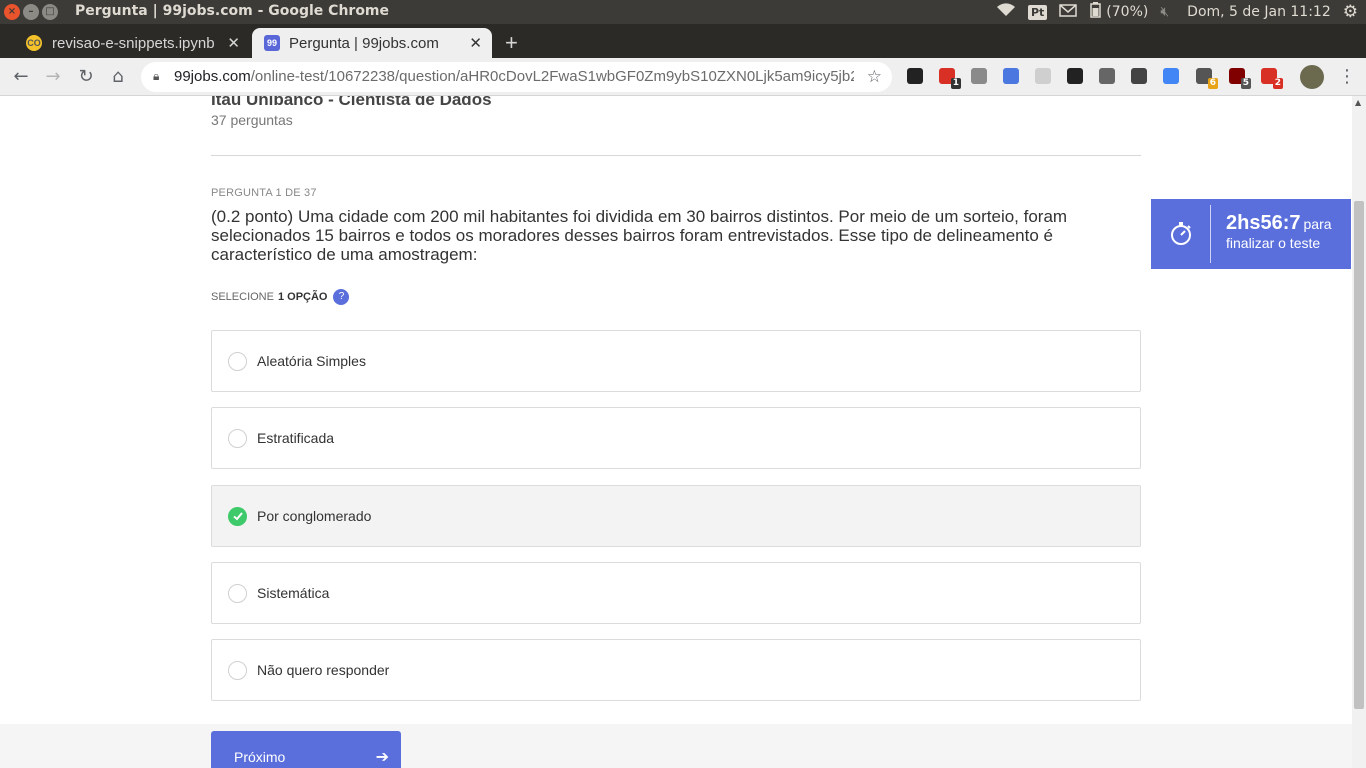  I want to click on question-counter: PERGUNTA 1 DE 37, so click(264, 193).